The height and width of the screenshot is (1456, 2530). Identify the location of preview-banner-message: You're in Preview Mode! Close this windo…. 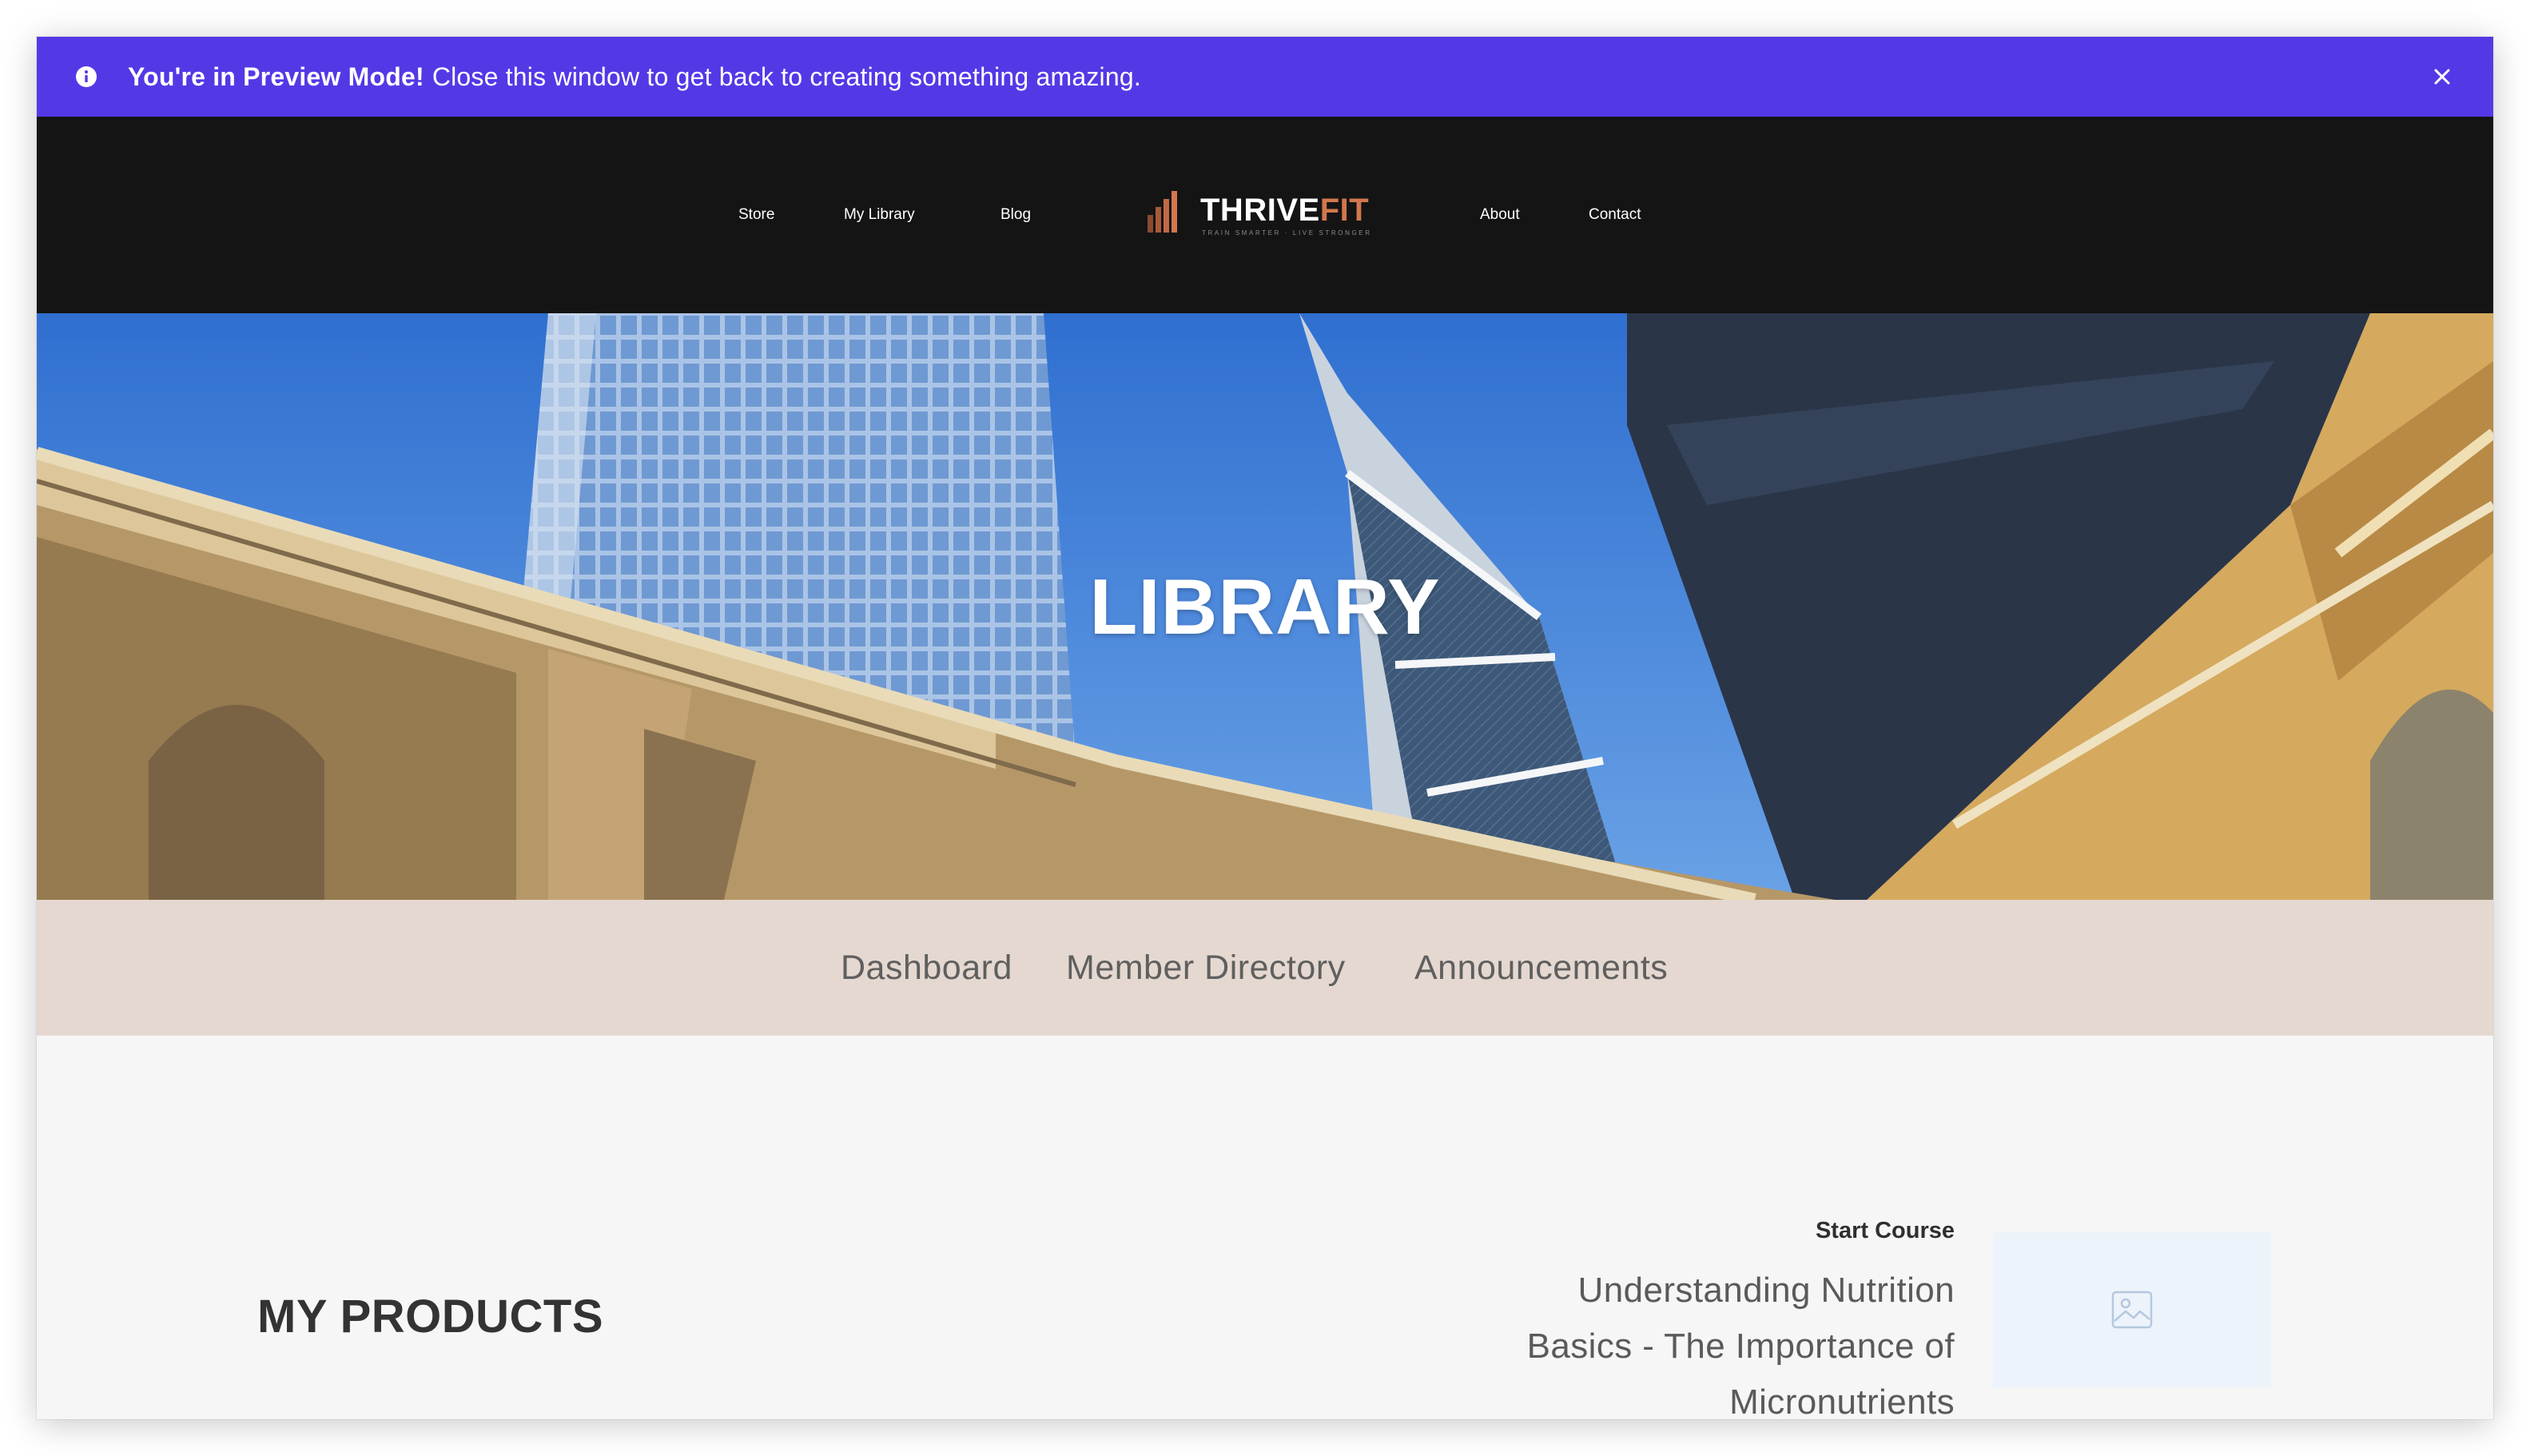
(635, 77).